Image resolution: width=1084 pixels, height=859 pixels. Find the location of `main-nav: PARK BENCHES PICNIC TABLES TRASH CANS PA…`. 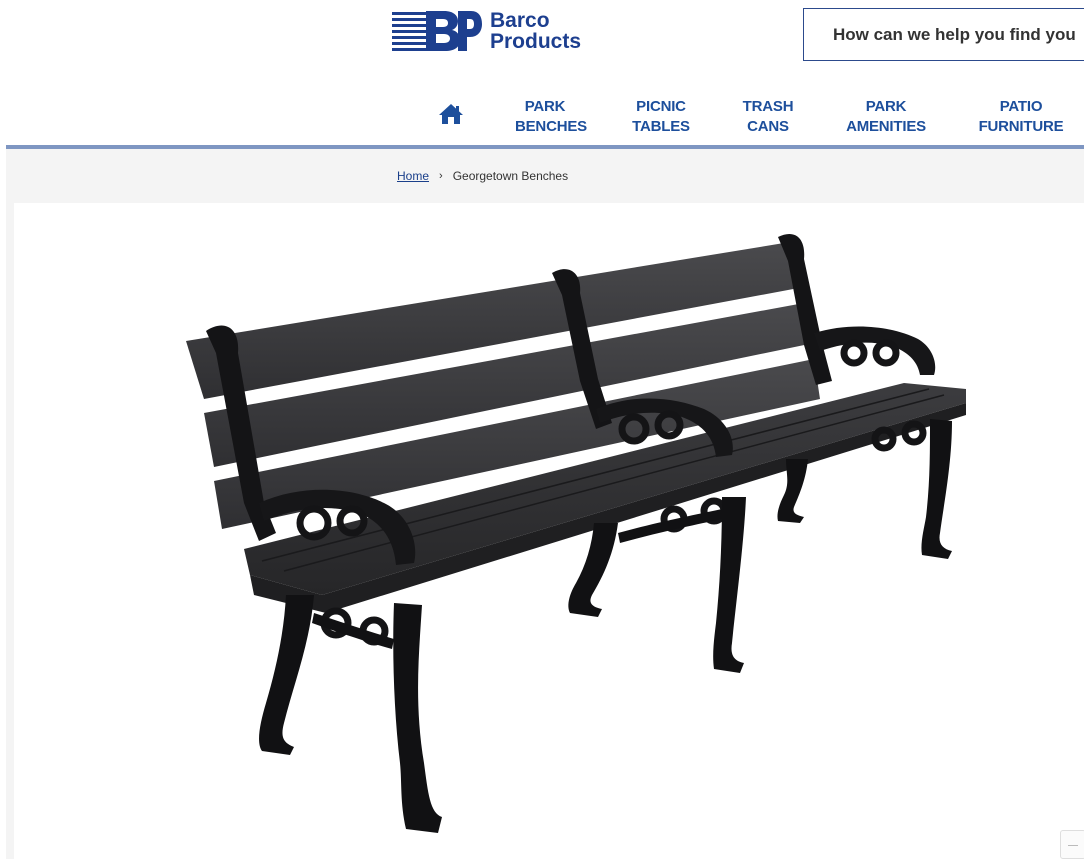

main-nav: PARK BENCHES PICNIC TABLES TRASH CANS PA… is located at coordinates (542, 117).